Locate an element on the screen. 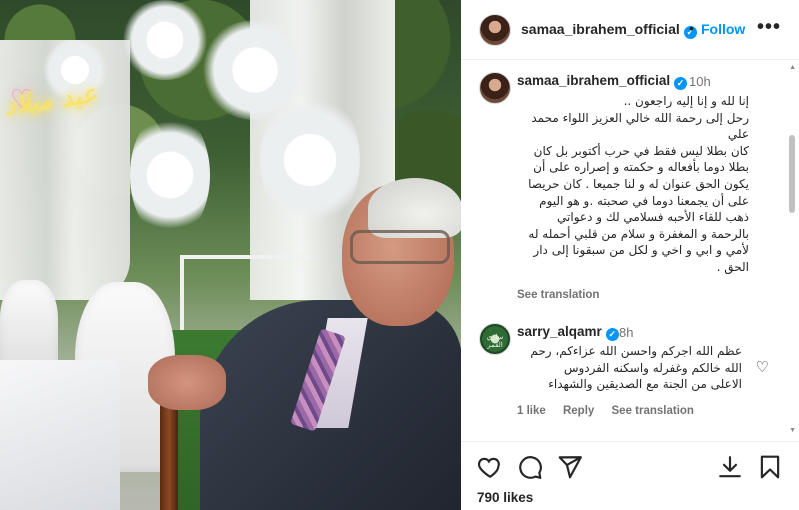 The height and width of the screenshot is (510, 799). caption-username-text: samaa_ibrahem_official is located at coordinates (593, 80).